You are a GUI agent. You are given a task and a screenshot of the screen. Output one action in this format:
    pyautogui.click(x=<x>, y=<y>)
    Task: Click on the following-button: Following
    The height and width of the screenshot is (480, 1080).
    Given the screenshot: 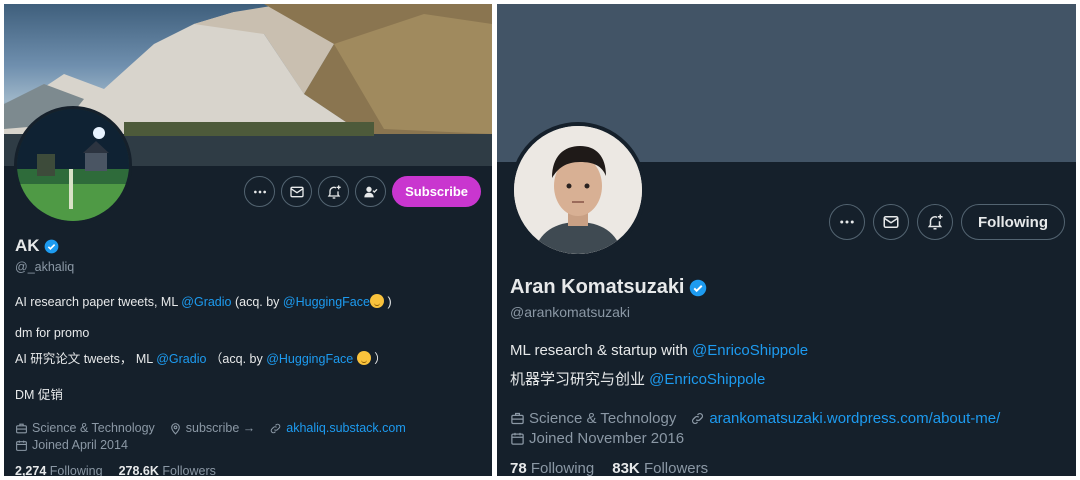 What is the action you would take?
    pyautogui.click(x=1013, y=222)
    